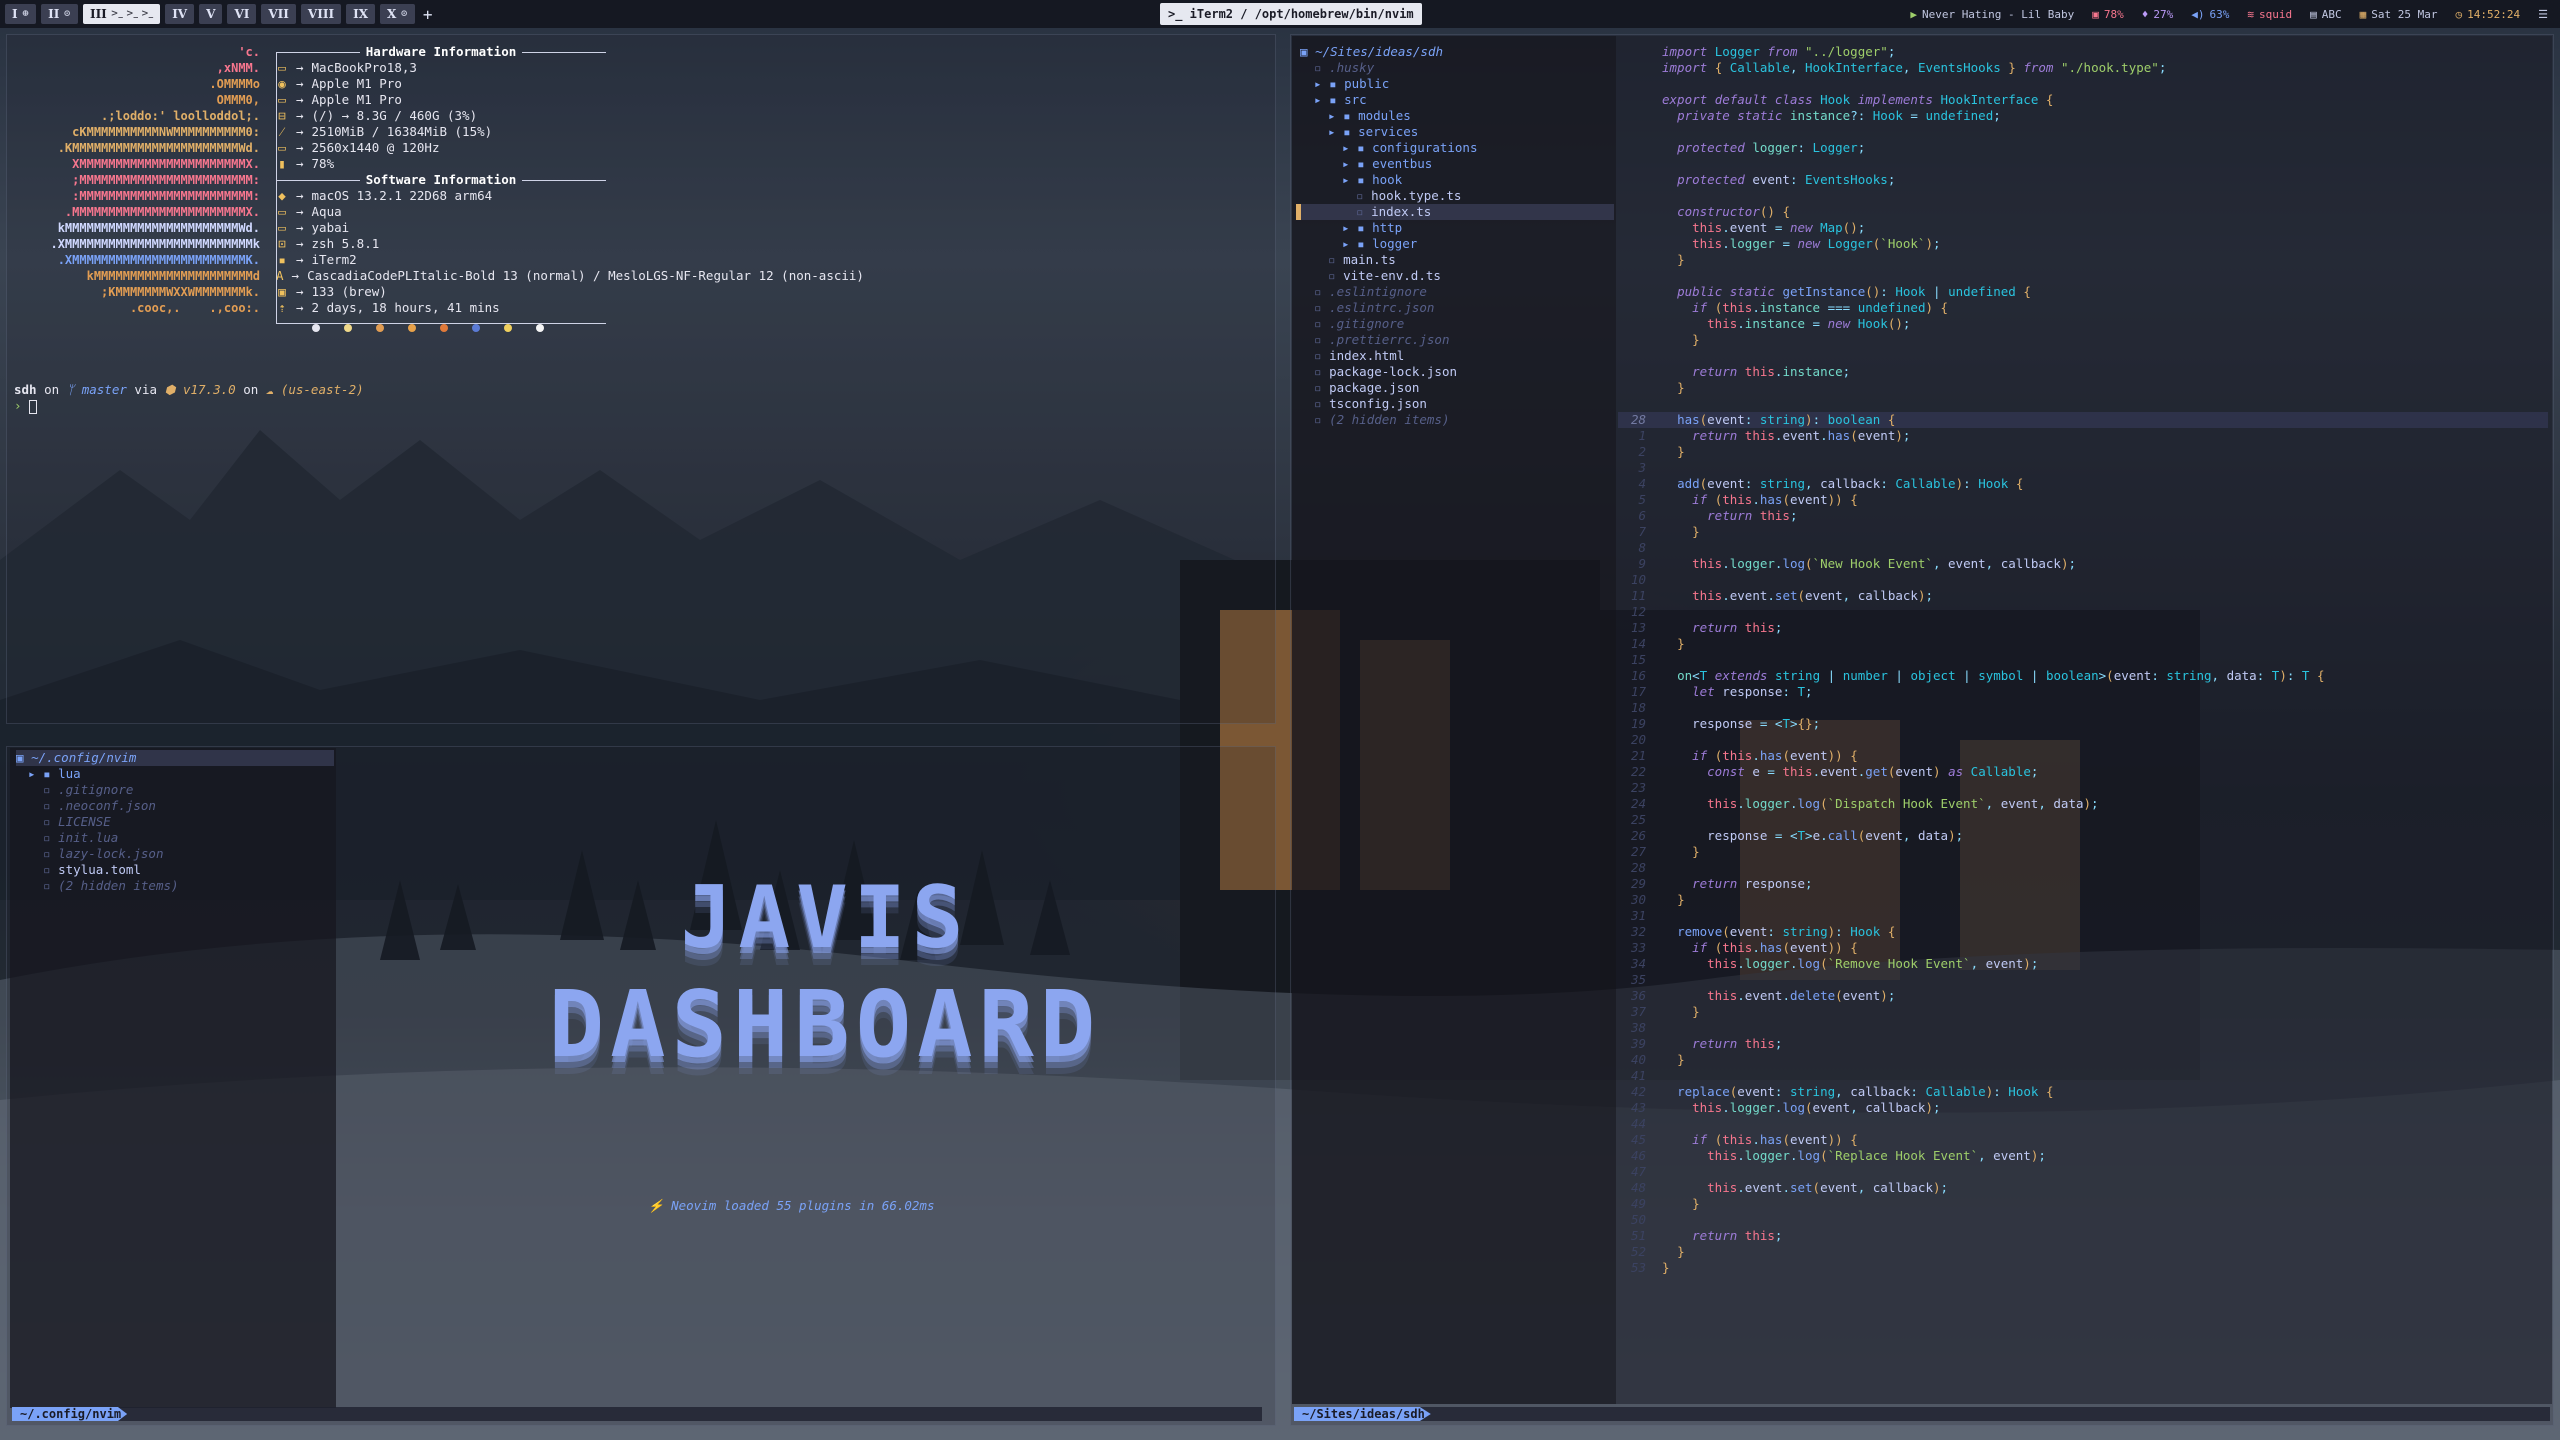  What do you see at coordinates (180, 14) in the screenshot?
I see `workspace-4: IV` at bounding box center [180, 14].